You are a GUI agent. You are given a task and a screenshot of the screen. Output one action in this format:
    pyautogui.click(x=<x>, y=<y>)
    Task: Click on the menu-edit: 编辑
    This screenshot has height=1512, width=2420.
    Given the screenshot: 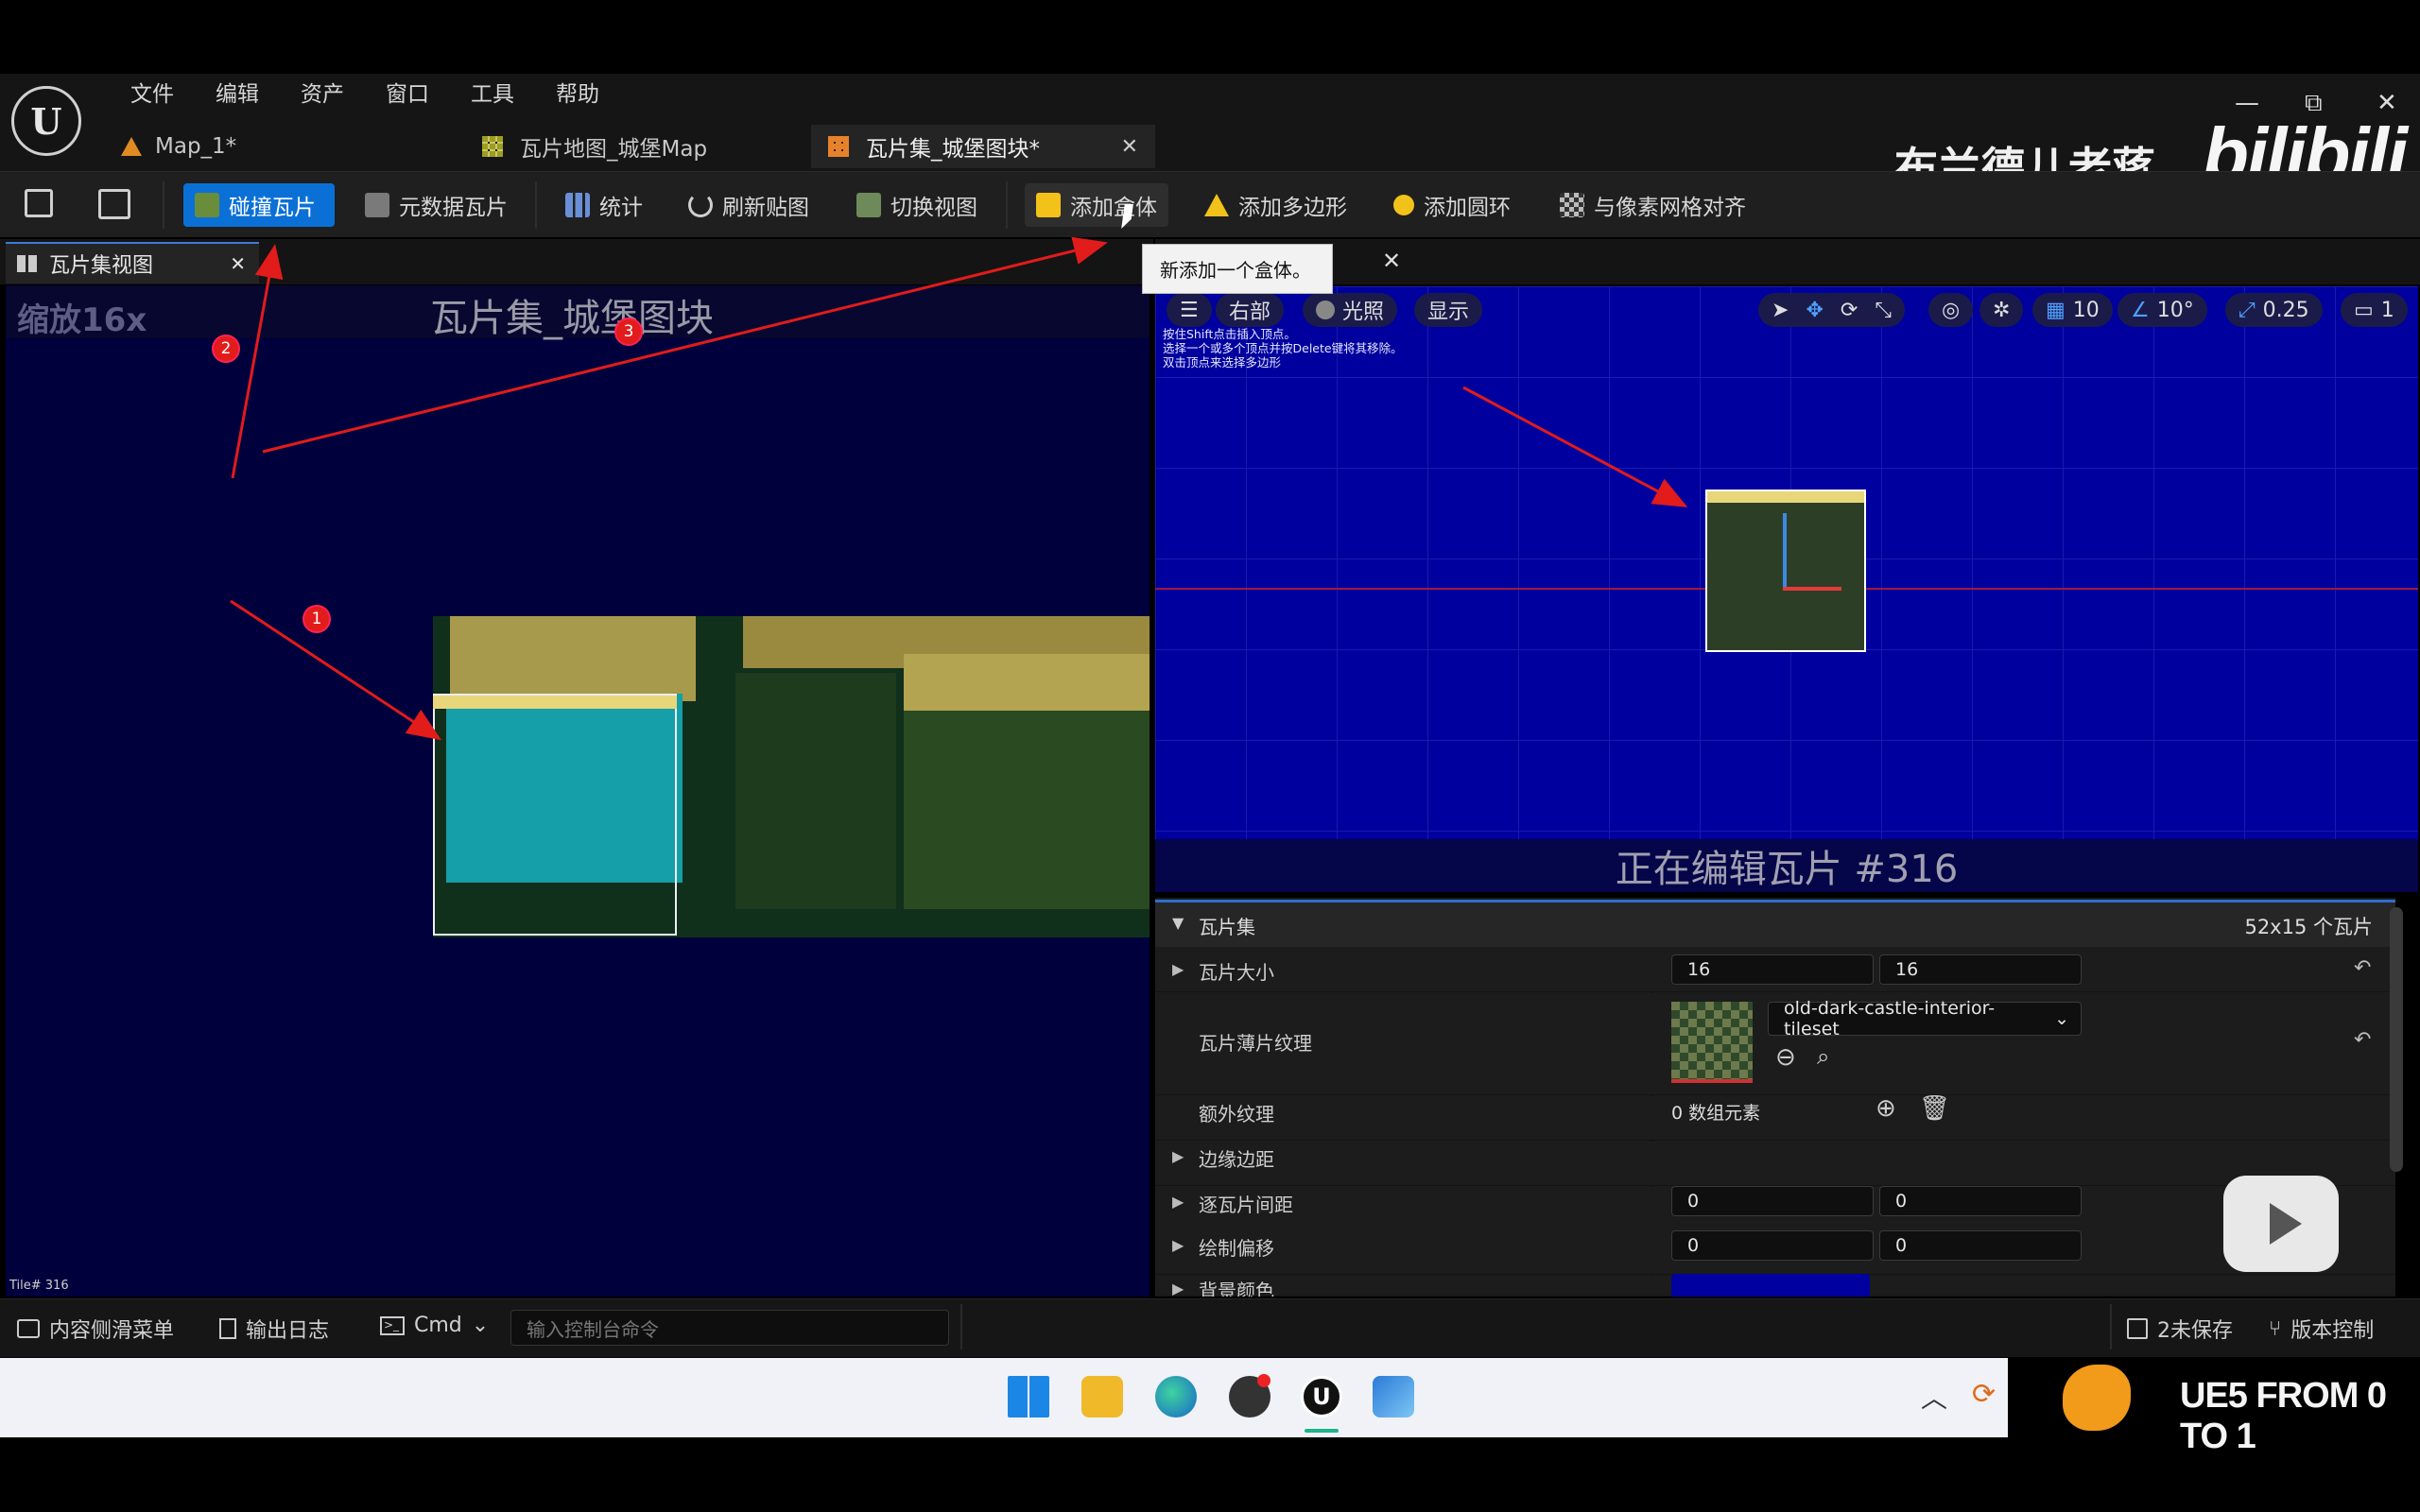 What is the action you would take?
    pyautogui.click(x=237, y=94)
    